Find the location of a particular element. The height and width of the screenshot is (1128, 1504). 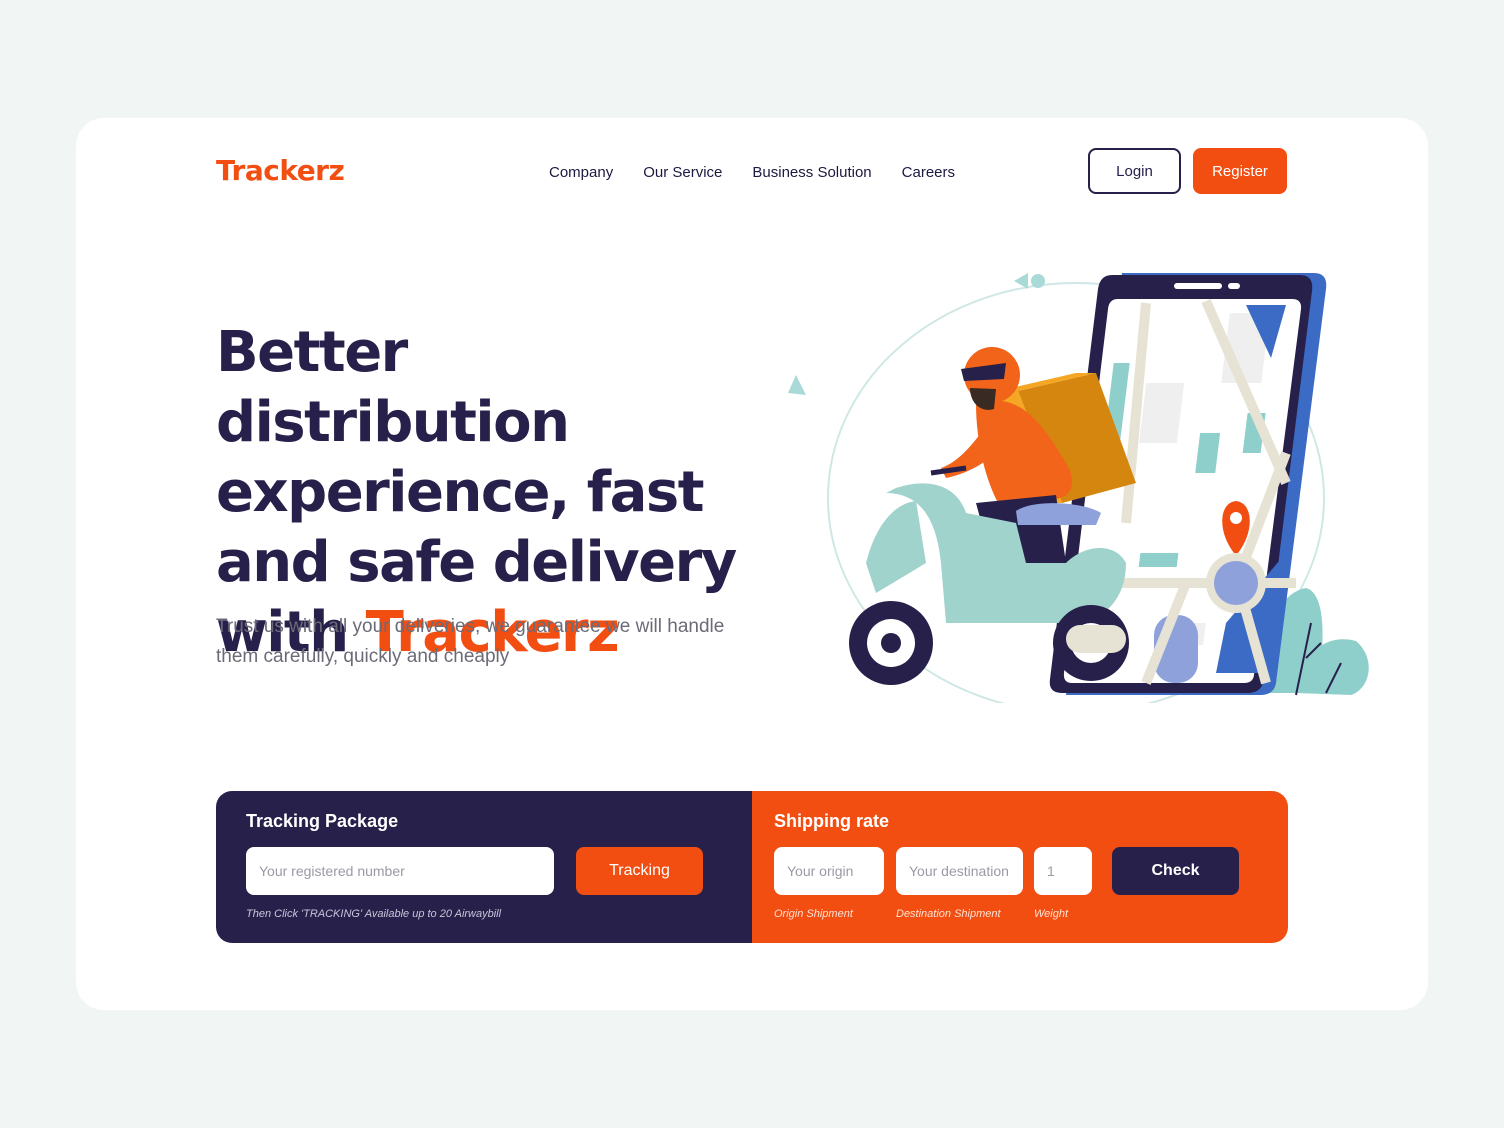

origin-caption: Origin Shipment is located at coordinates (813, 914).